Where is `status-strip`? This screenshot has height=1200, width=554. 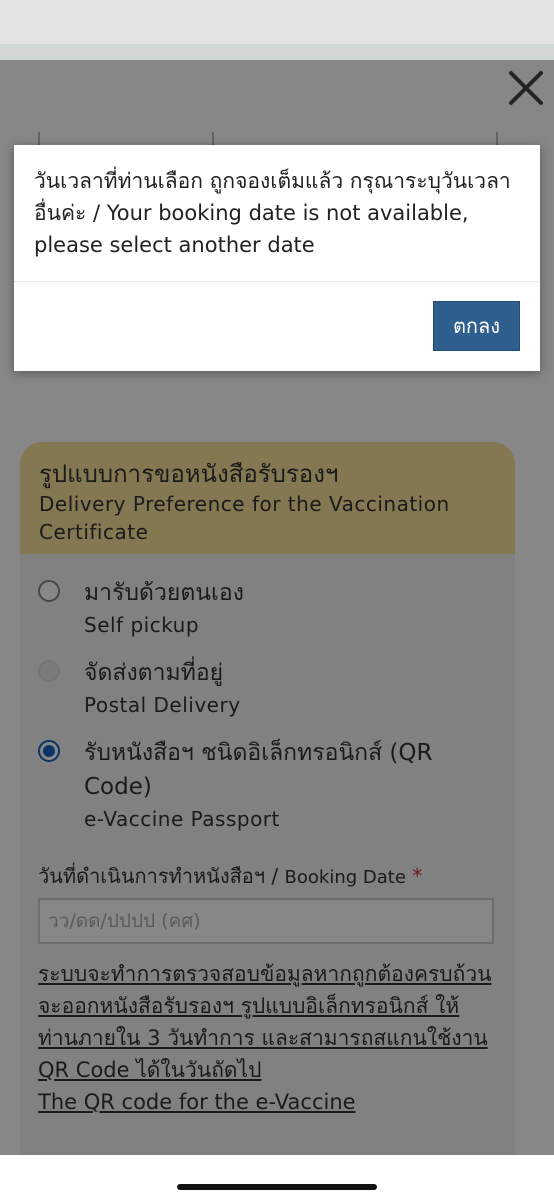 status-strip is located at coordinates (277, 22).